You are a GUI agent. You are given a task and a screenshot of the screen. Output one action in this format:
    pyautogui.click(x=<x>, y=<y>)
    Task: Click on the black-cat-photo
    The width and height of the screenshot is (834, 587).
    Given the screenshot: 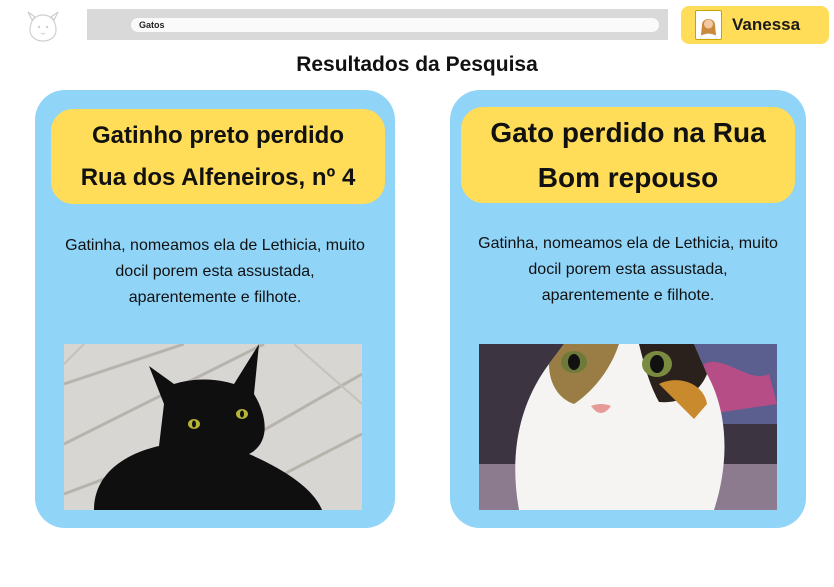 What is the action you would take?
    pyautogui.click(x=213, y=427)
    